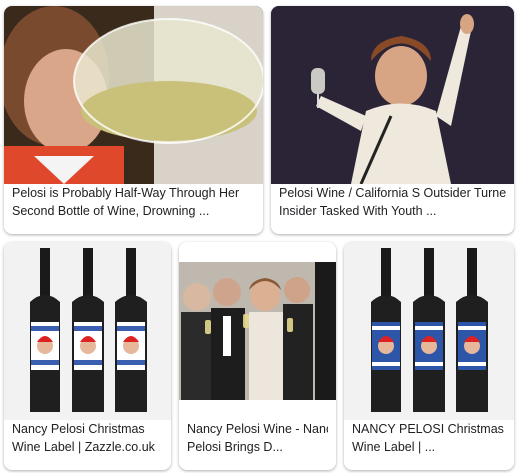 This screenshot has height=473, width=519. Describe the element at coordinates (429, 429) in the screenshot. I see `result-title-line-1: NANCY PELOSI Christmas` at that location.